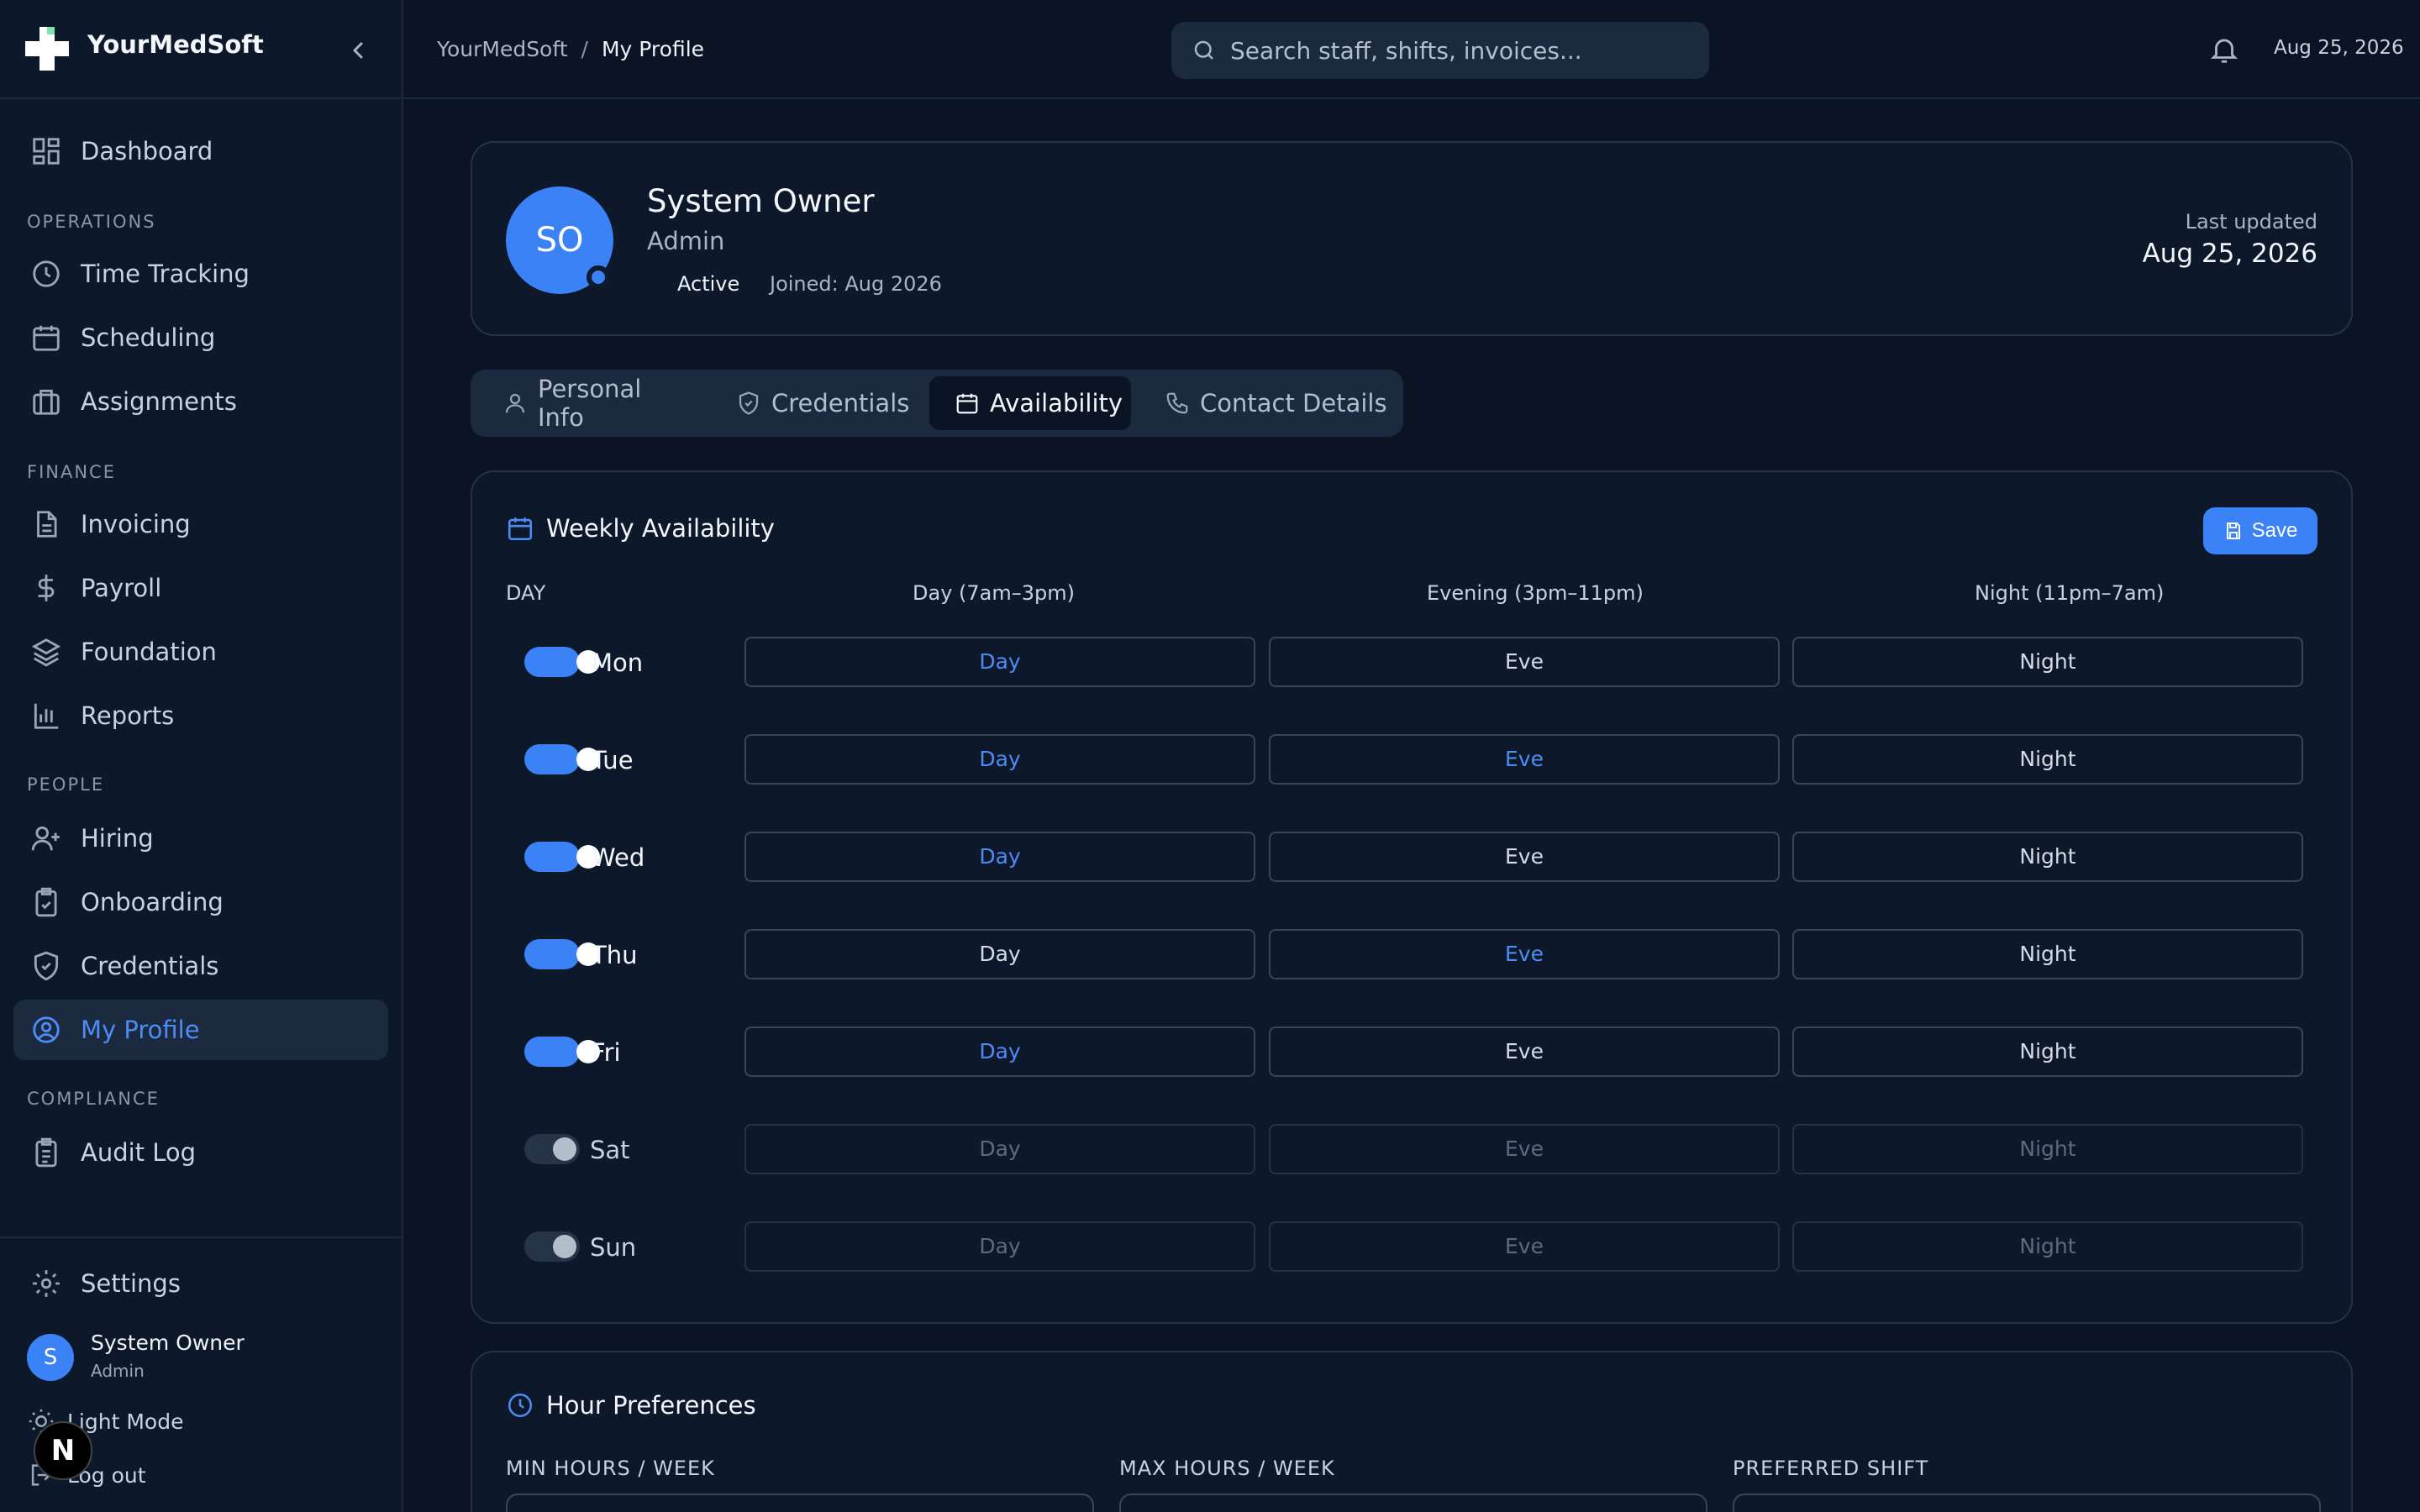 The height and width of the screenshot is (1512, 2420). Describe the element at coordinates (200, 274) in the screenshot. I see `sidebar-item-time-tracking: Time Tracking` at that location.